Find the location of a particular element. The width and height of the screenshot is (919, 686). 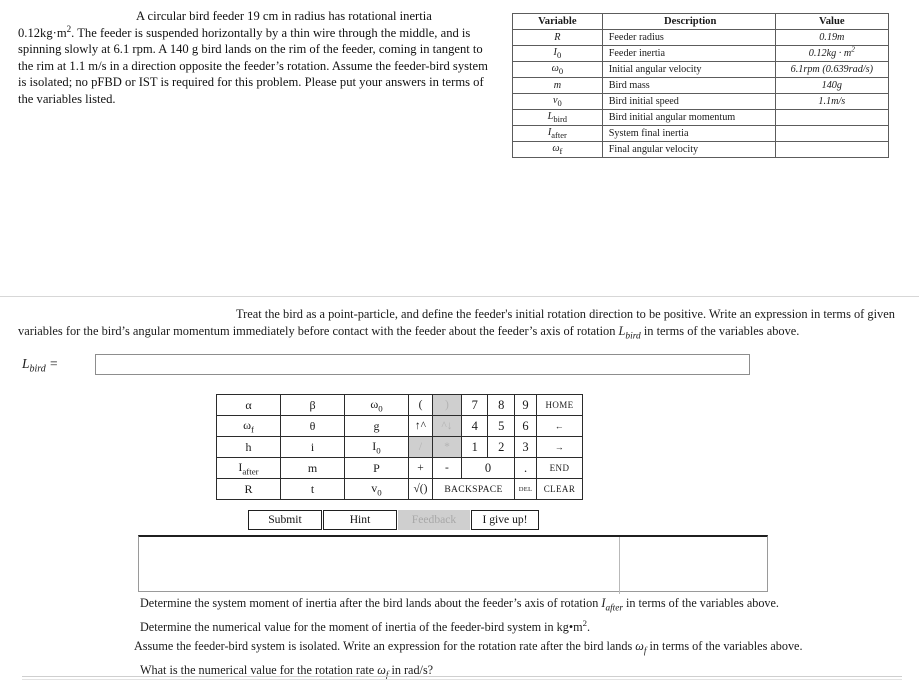

submit-button: Submit is located at coordinates (285, 520).